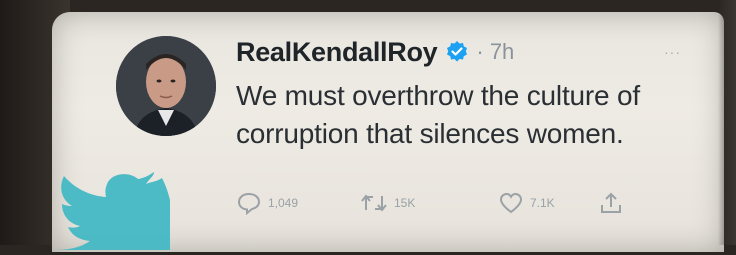 Image resolution: width=736 pixels, height=255 pixels. I want to click on reply-button: 1,049, so click(267, 203).